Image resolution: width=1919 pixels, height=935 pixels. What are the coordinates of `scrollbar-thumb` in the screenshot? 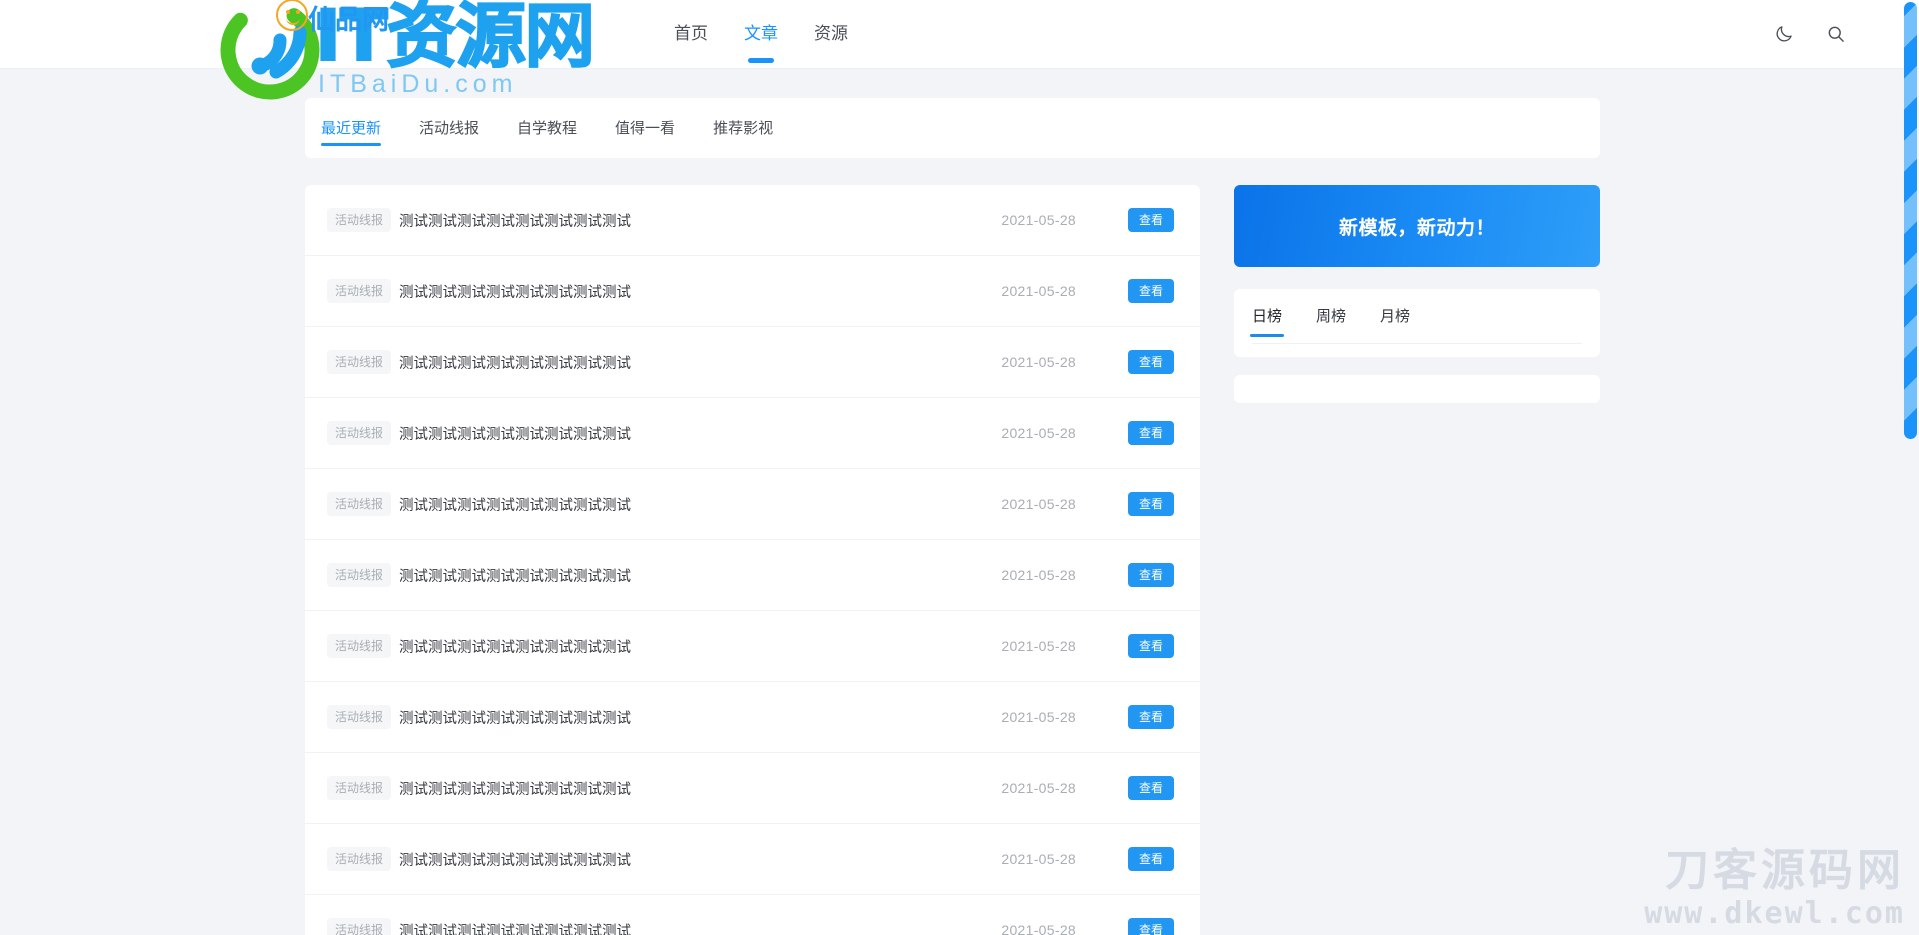 It's located at (1910, 220).